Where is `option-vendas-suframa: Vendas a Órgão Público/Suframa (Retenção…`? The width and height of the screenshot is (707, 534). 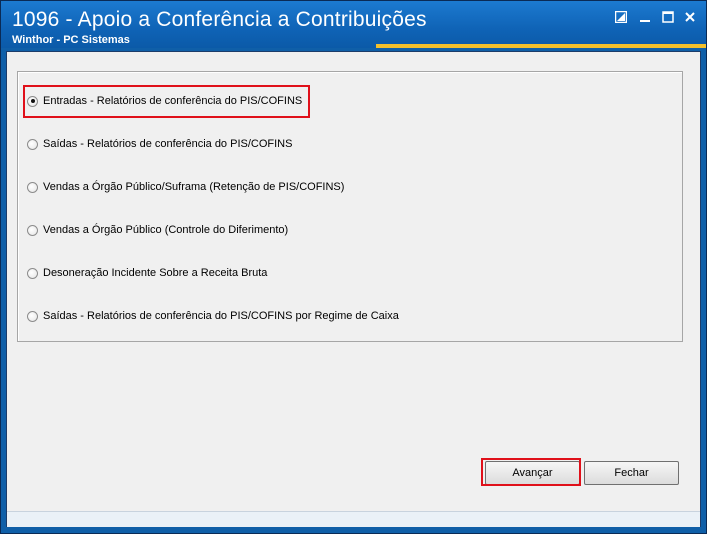 option-vendas-suframa: Vendas a Órgão Público/Suframa (Retenção… is located at coordinates (185, 187).